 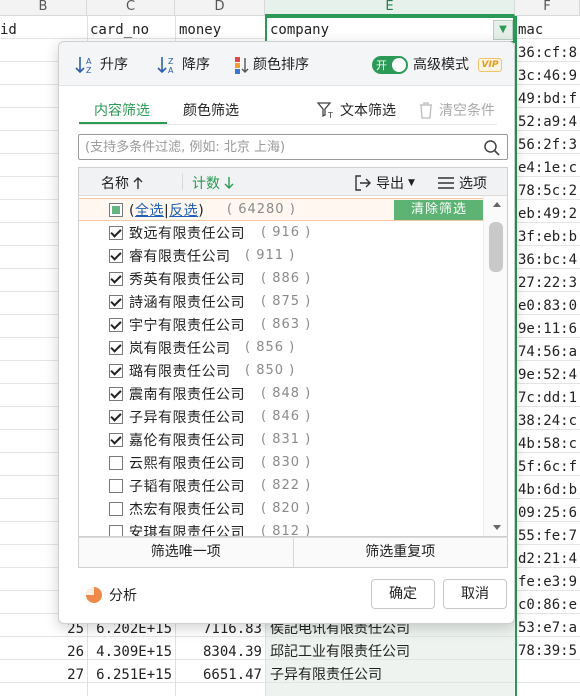 I want to click on mac-cell: 55:fe:7, so click(x=547, y=536).